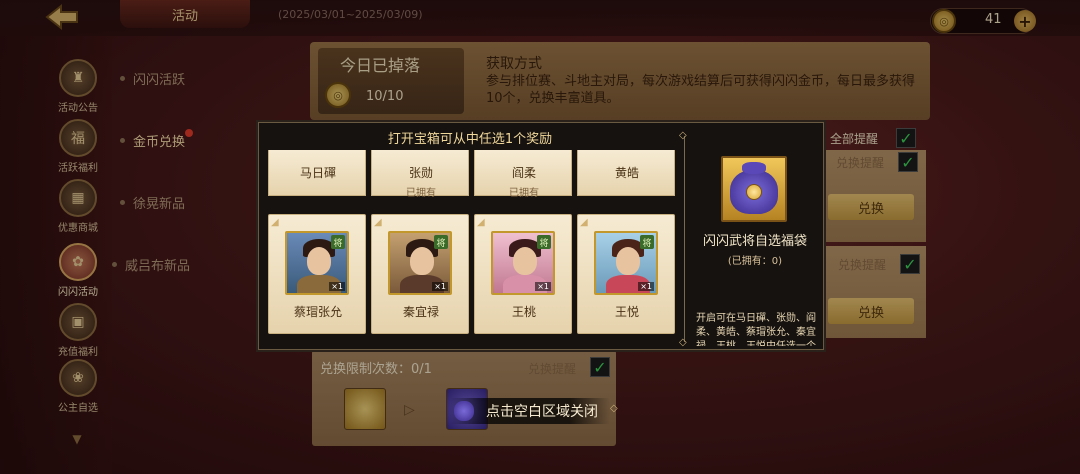 The image size is (1080, 474). Describe the element at coordinates (755, 261) in the screenshot. I see `item-owned: (已拥有：0)` at that location.